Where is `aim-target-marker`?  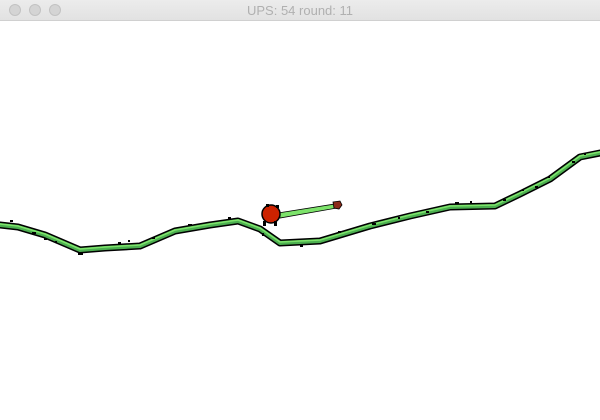 aim-target-marker is located at coordinates (337, 205).